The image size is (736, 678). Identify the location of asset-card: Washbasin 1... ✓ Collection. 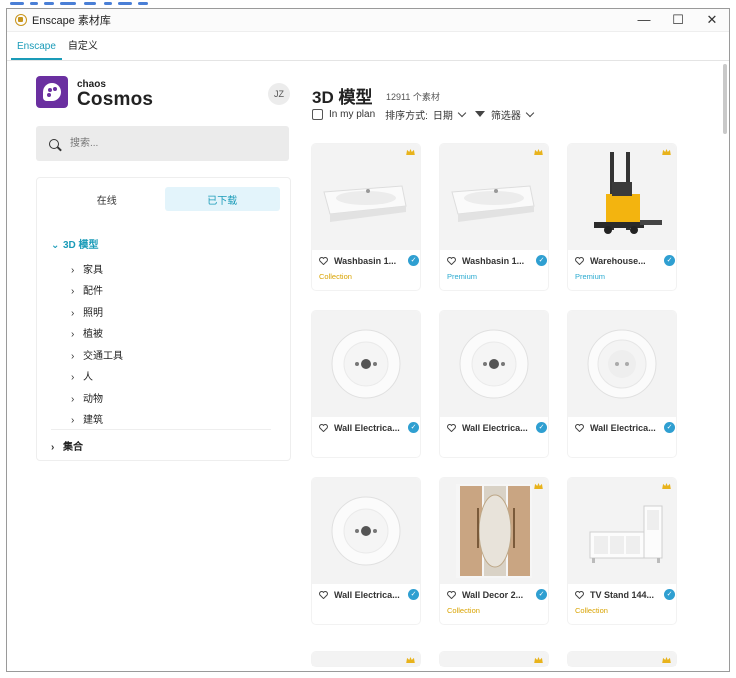
(366, 217).